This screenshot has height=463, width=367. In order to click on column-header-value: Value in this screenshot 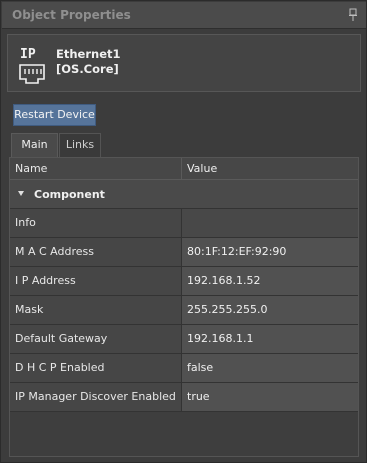, I will do `click(269, 169)`.